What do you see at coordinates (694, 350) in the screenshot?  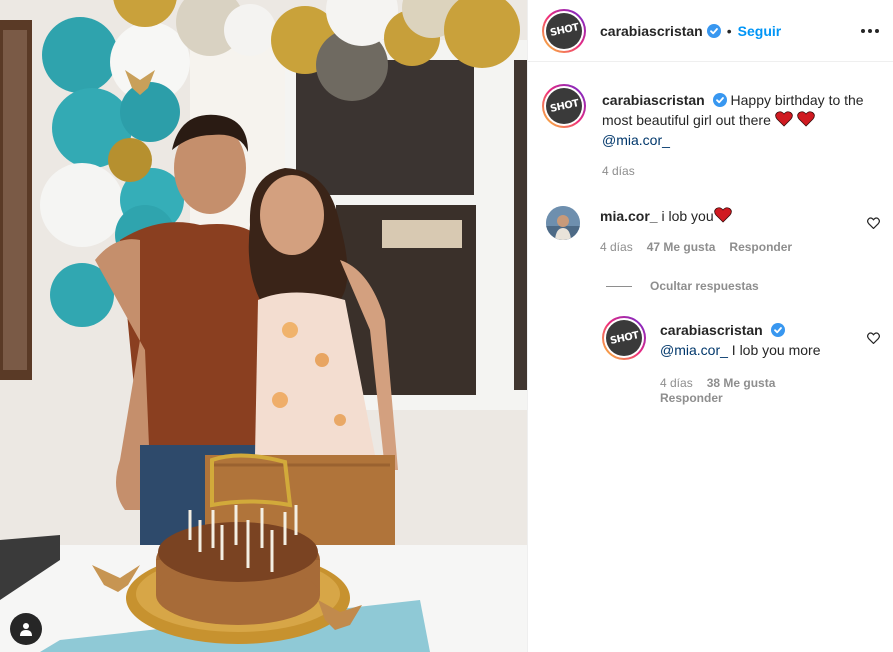 I see `reply-mention-link: @mia.cor_` at bounding box center [694, 350].